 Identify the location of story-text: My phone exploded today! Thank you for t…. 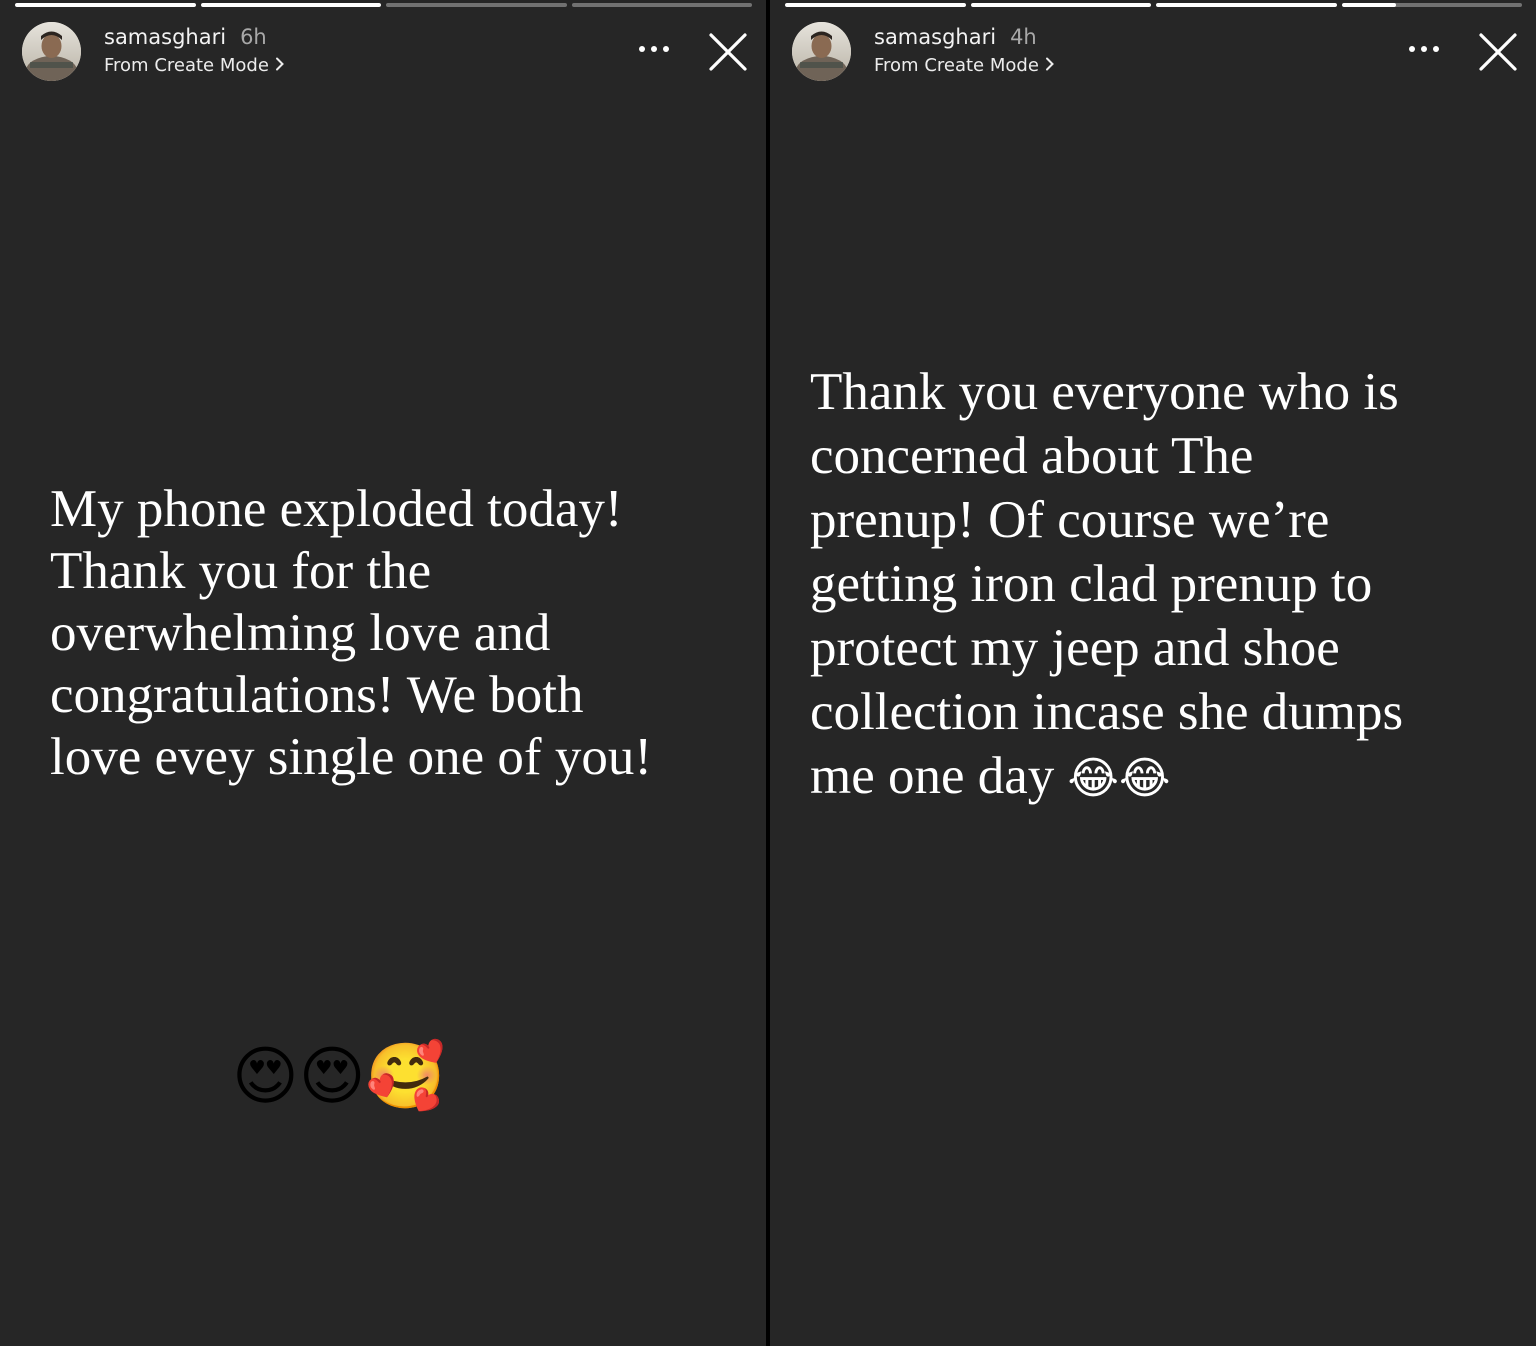
(351, 633).